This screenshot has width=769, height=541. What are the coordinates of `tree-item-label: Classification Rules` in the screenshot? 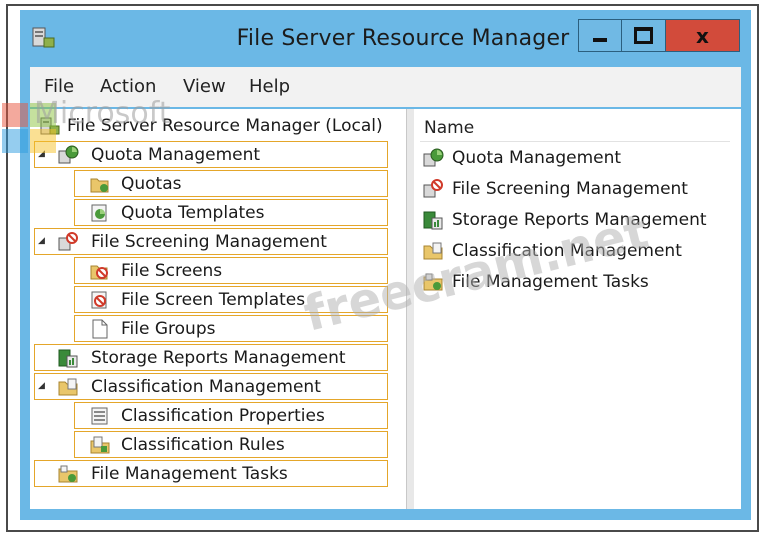 It's located at (203, 445).